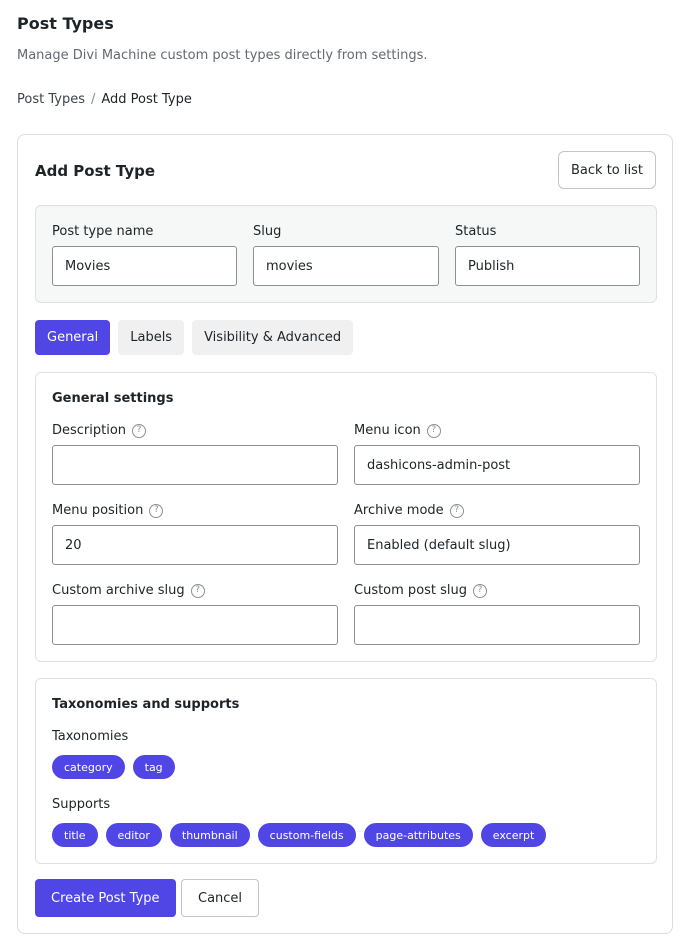 The image size is (689, 948). Describe the element at coordinates (90, 736) in the screenshot. I see `taxonomies-label: Taxonomies` at that location.